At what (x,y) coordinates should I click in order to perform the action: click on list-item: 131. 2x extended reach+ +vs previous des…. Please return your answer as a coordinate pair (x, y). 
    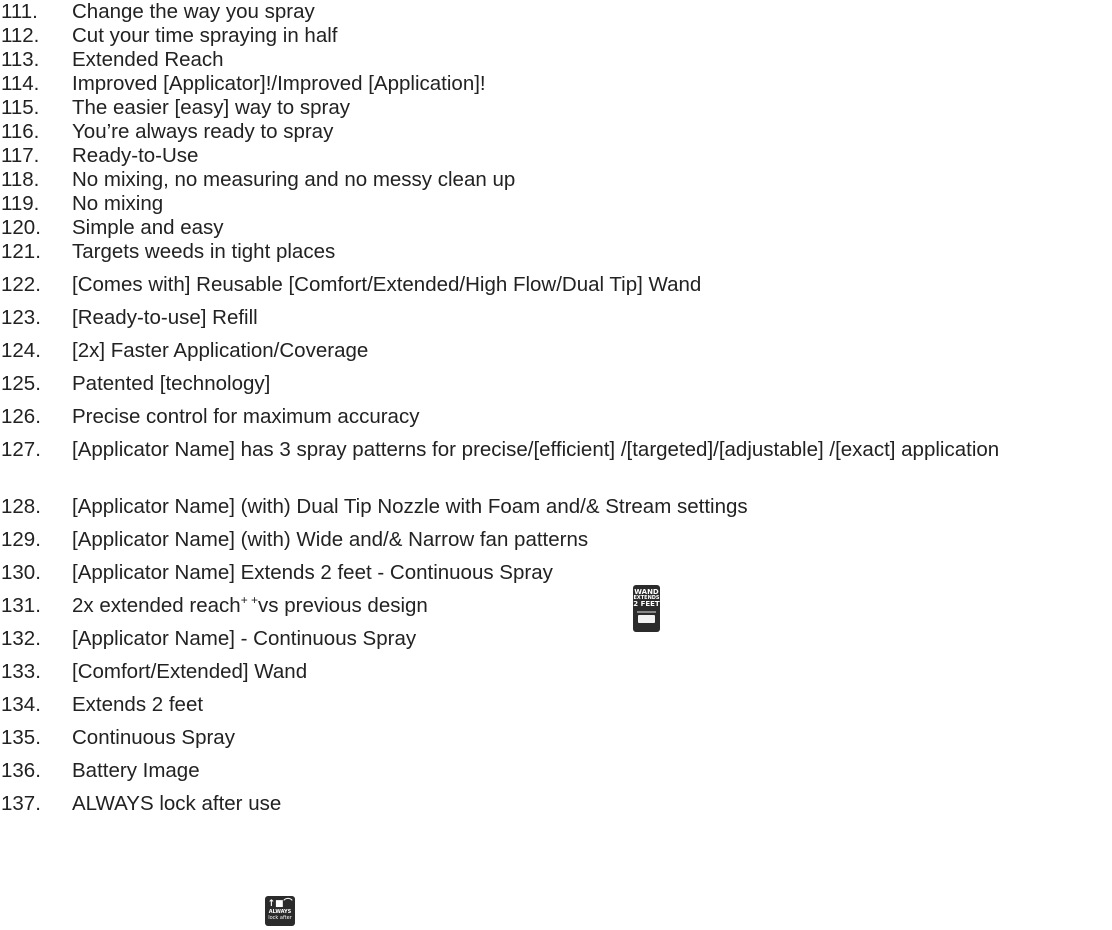
    Looking at the image, I should click on (556, 610).